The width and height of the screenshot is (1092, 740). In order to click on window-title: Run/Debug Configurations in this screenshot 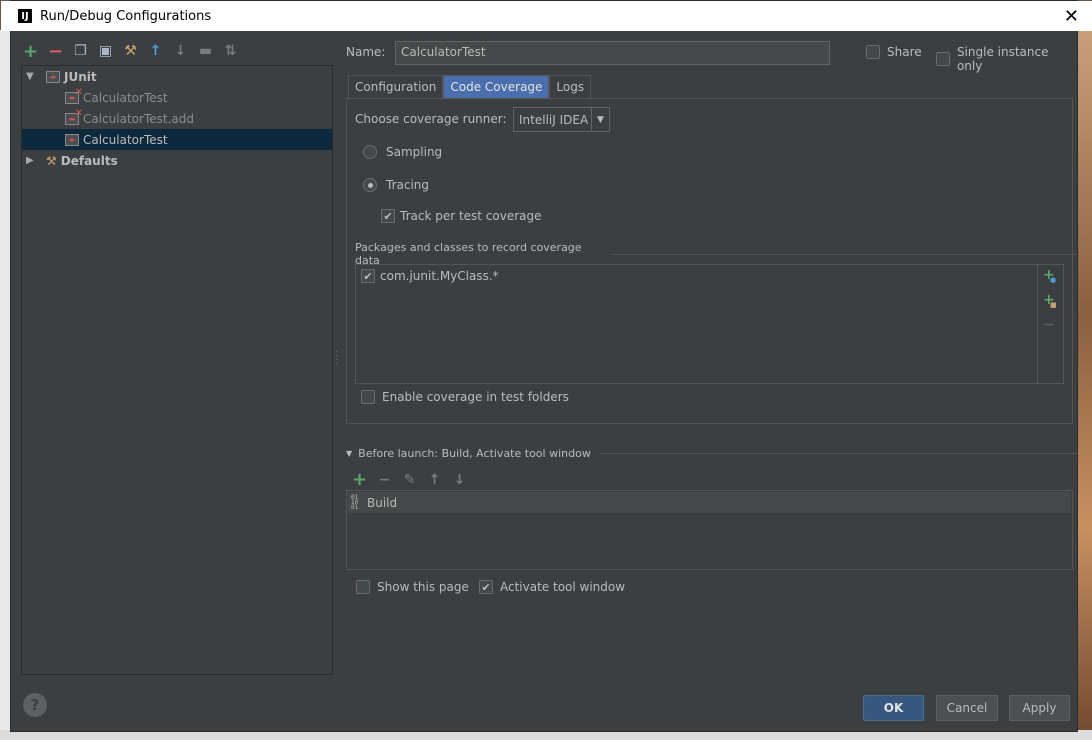, I will do `click(126, 16)`.